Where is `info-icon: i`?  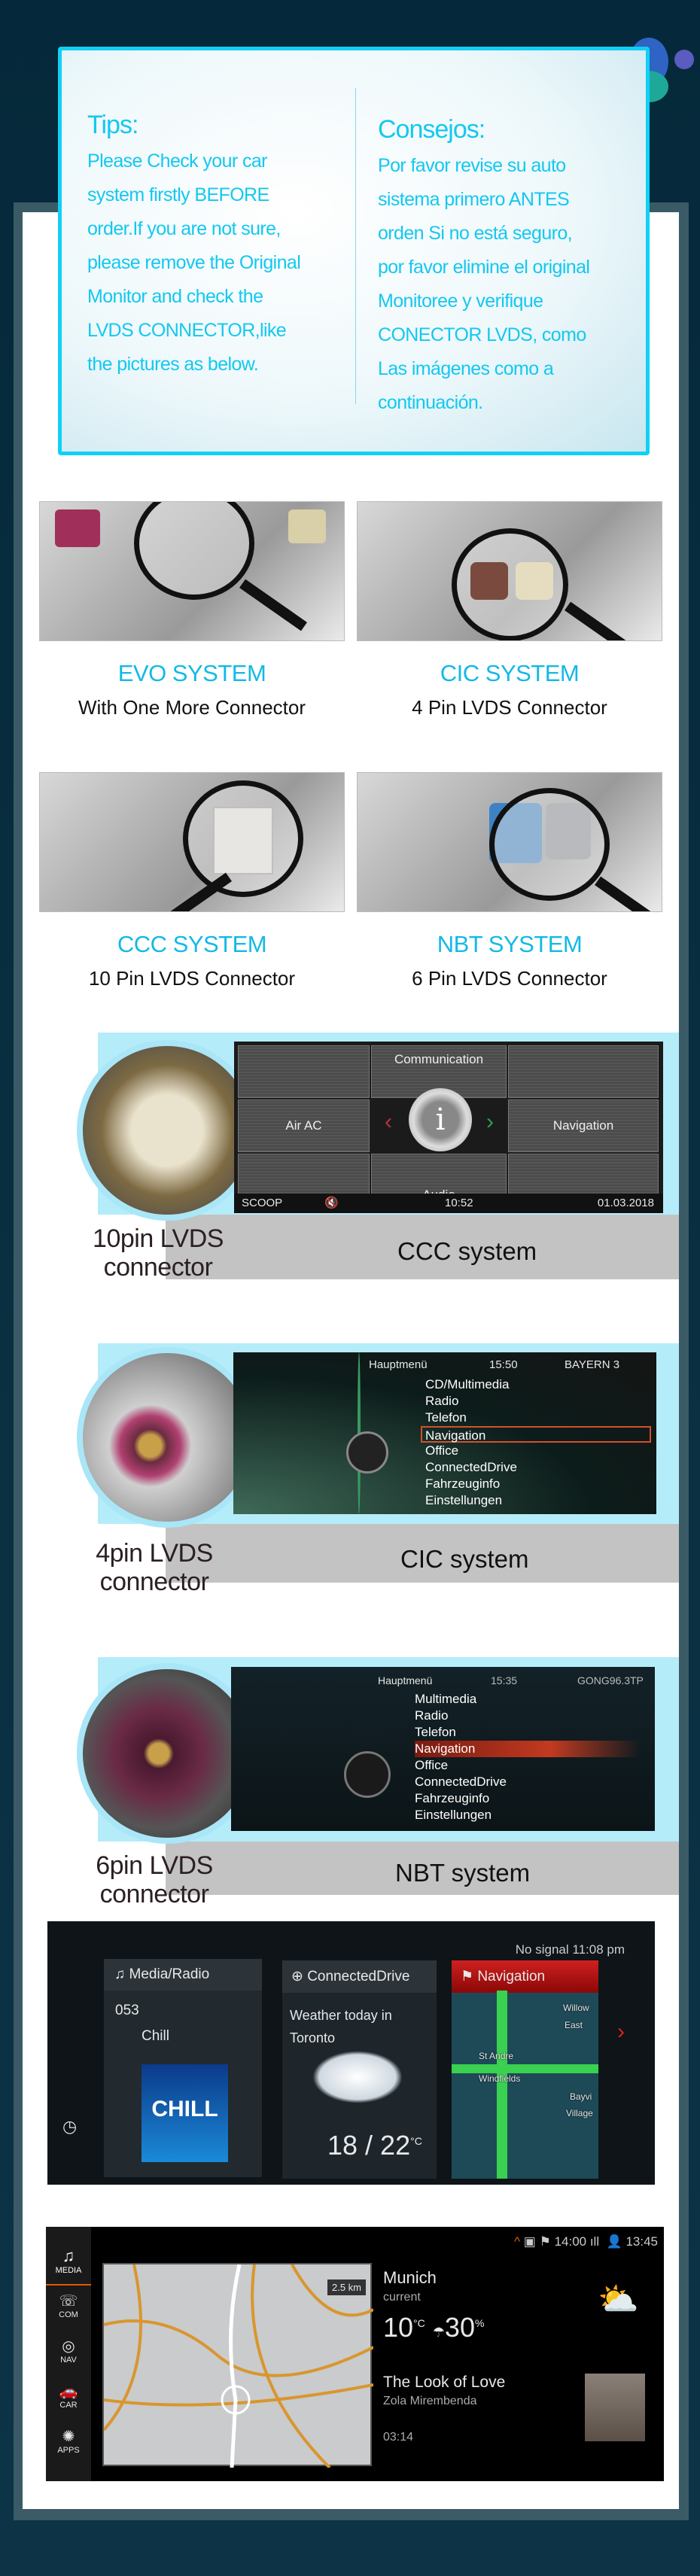
info-icon: i is located at coordinates (440, 1119).